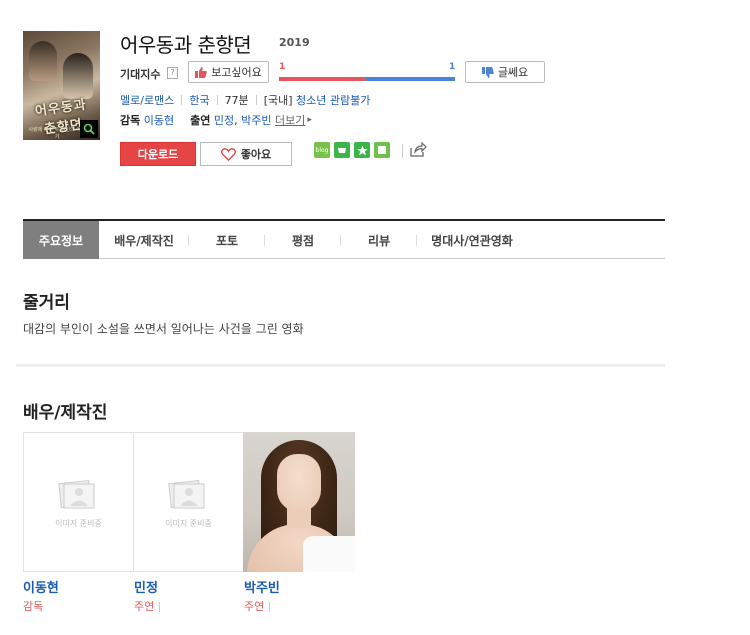 Image resolution: width=750 pixels, height=635 pixels. Describe the element at coordinates (236, 120) in the screenshot. I see `cast-comma: ,` at that location.